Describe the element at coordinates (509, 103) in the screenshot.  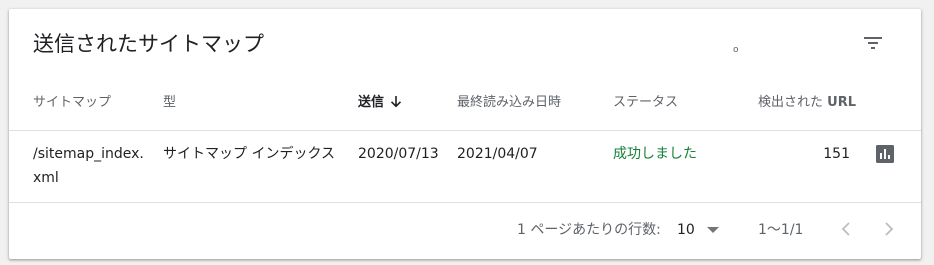
I see `column-header-last-read: 最終読み込み日時` at that location.